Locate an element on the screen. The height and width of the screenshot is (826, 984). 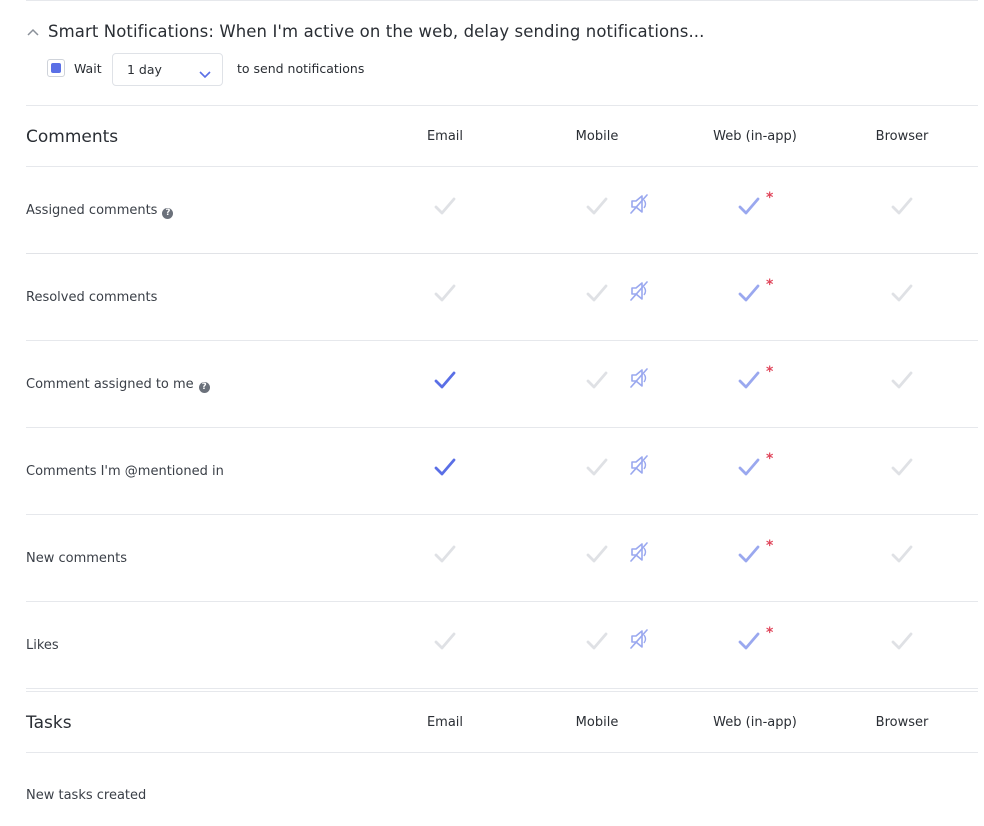
delay-select: 1 day is located at coordinates (167, 69).